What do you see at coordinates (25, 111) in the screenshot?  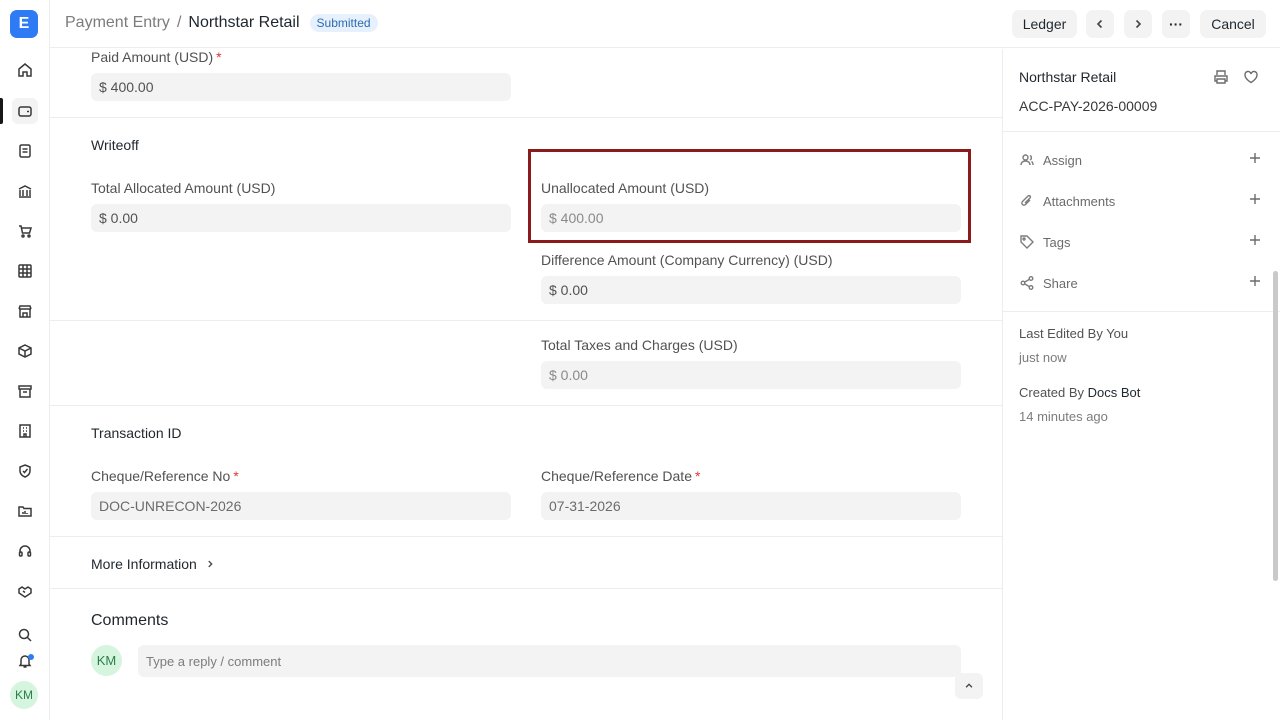 I see `wallet-icon` at bounding box center [25, 111].